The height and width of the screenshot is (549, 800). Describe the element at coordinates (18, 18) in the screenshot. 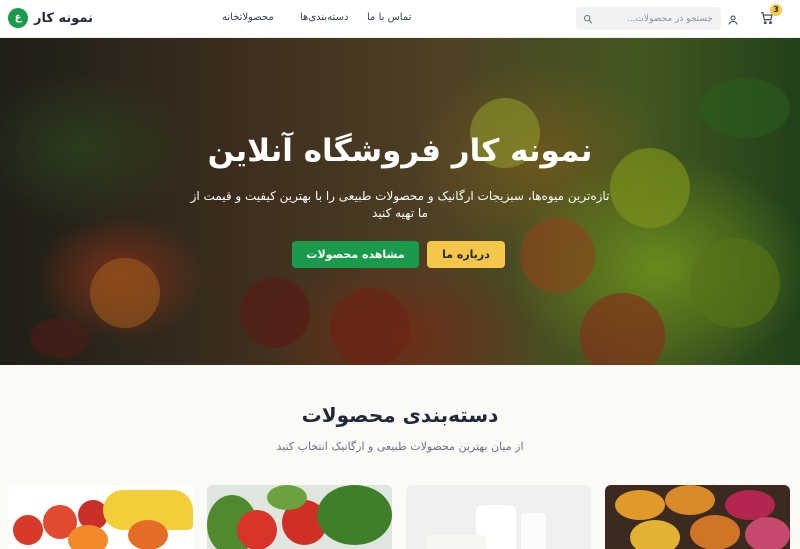

I see `logo: ع` at that location.